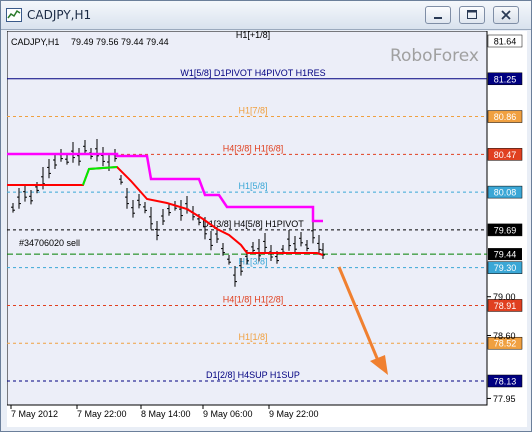 The width and height of the screenshot is (532, 432). I want to click on close-icon, so click(506, 15).